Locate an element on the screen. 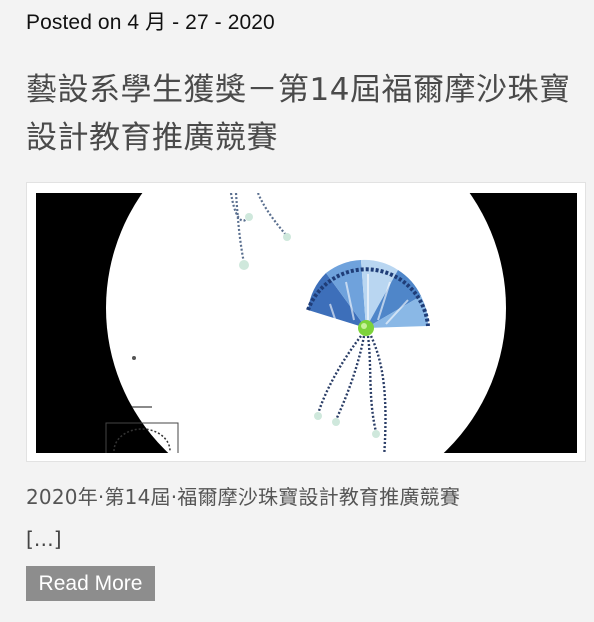 The width and height of the screenshot is (594, 622). read-more-button: Read More is located at coordinates (90, 583).